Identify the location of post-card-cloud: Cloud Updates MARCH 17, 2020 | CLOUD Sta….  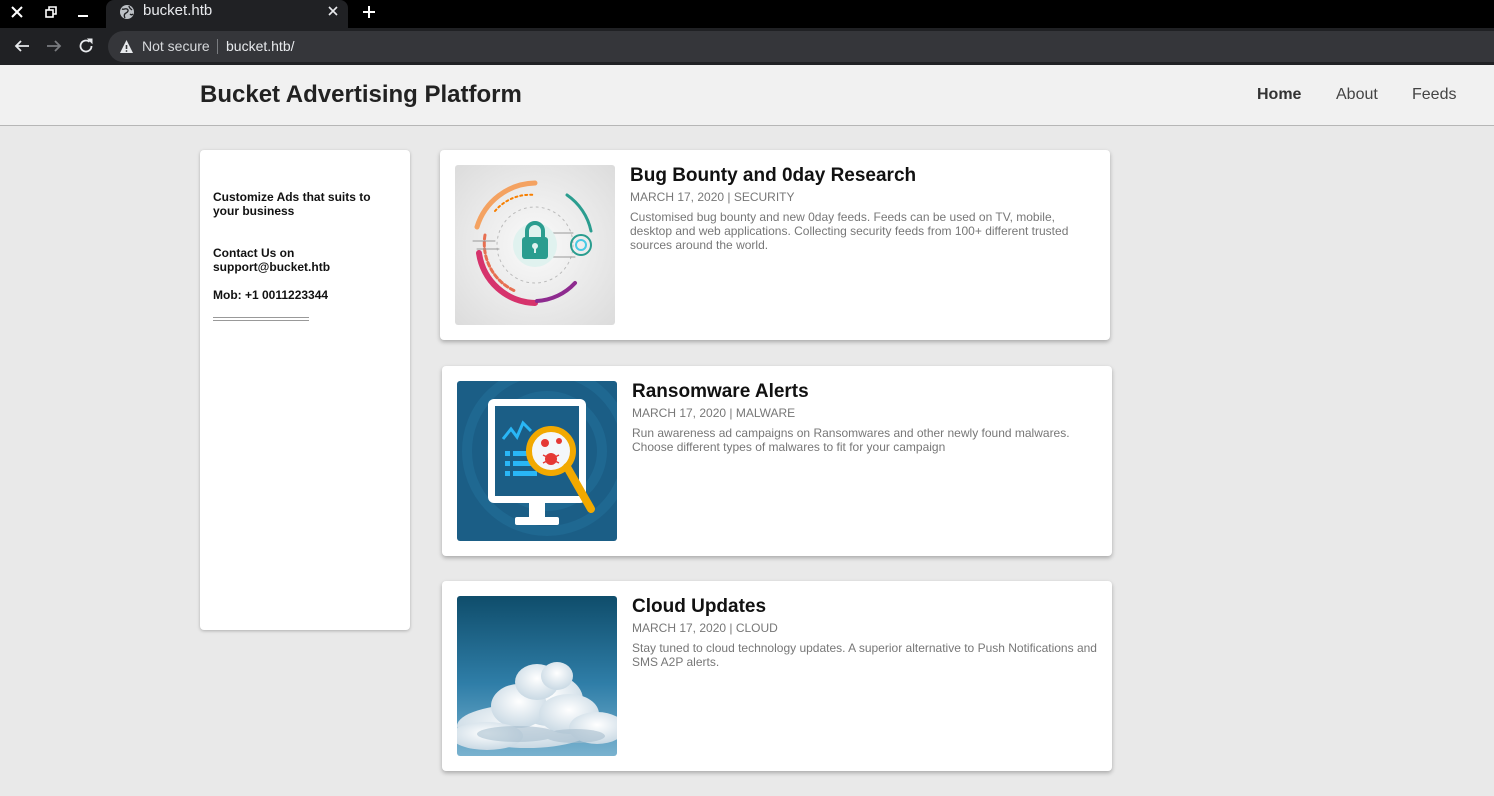
(777, 676).